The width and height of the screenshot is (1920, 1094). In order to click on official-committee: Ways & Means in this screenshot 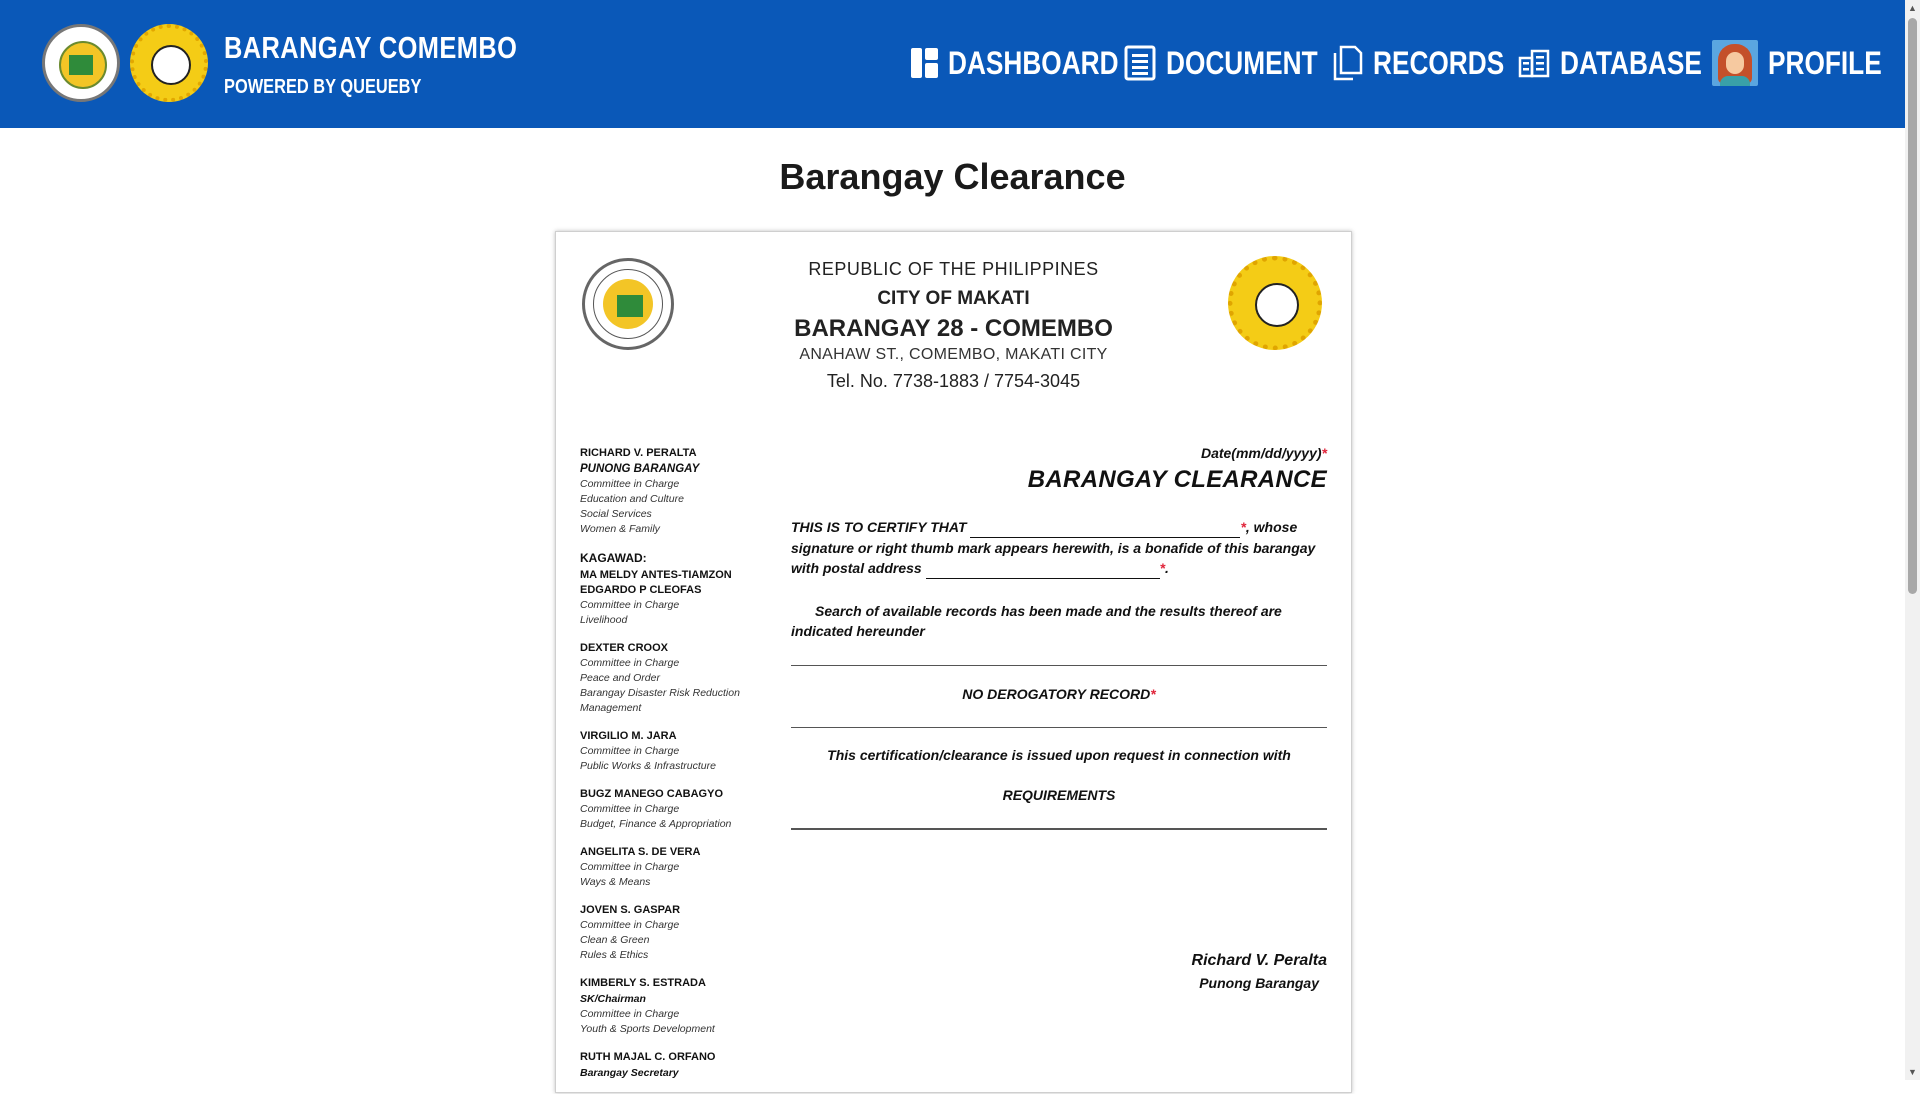, I will do `click(615, 882)`.